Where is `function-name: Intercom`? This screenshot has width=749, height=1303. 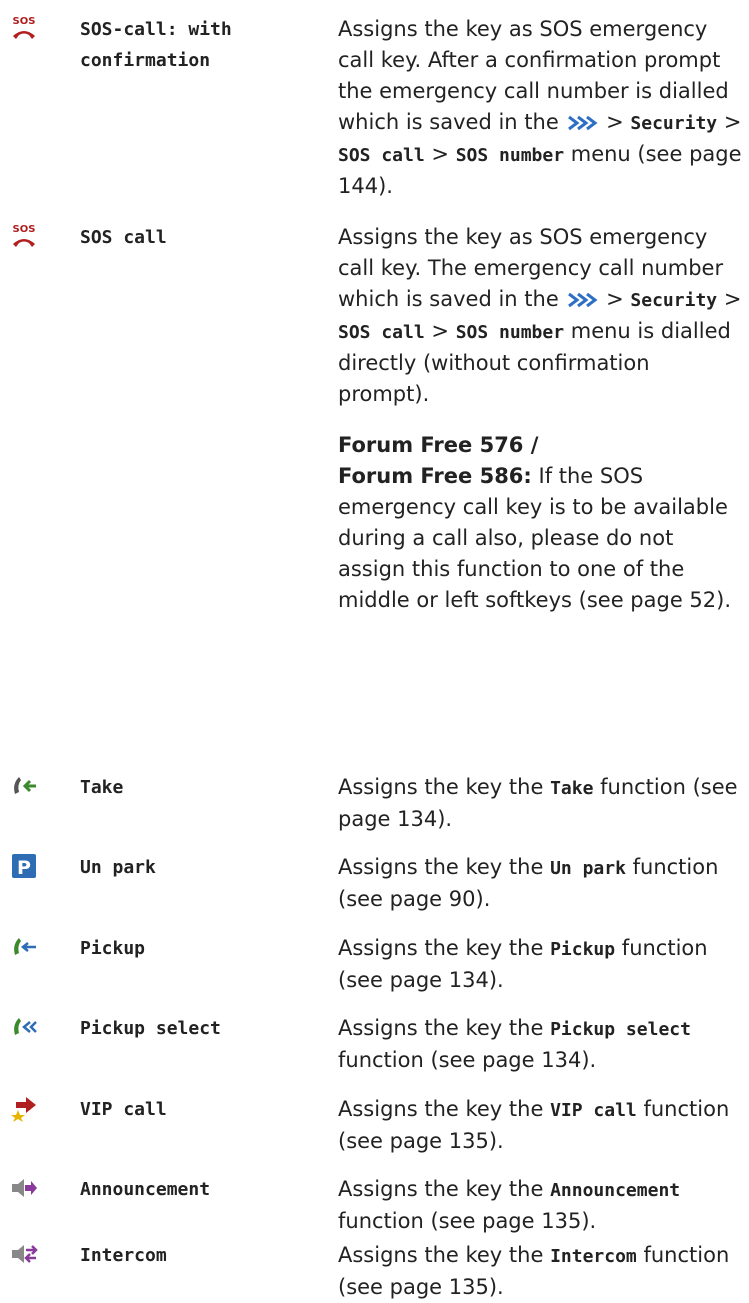
function-name: Intercom is located at coordinates (123, 1255).